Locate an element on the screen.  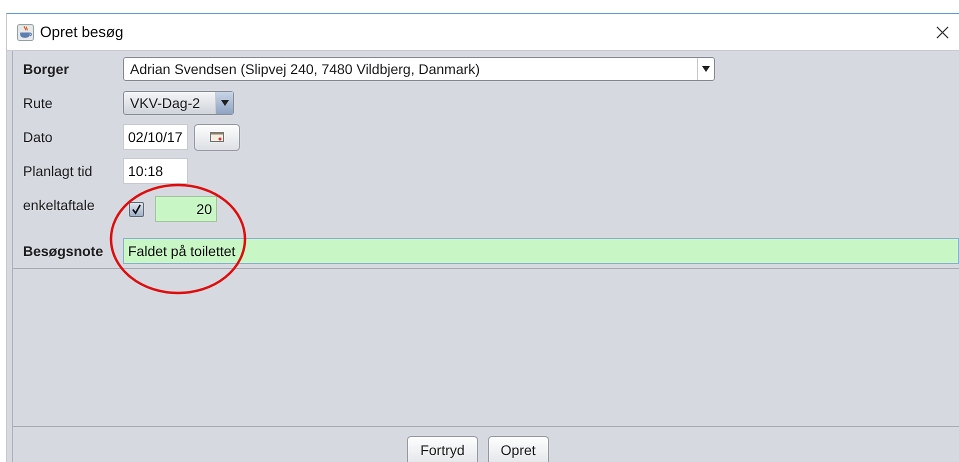
field-label: Borger is located at coordinates (46, 69).